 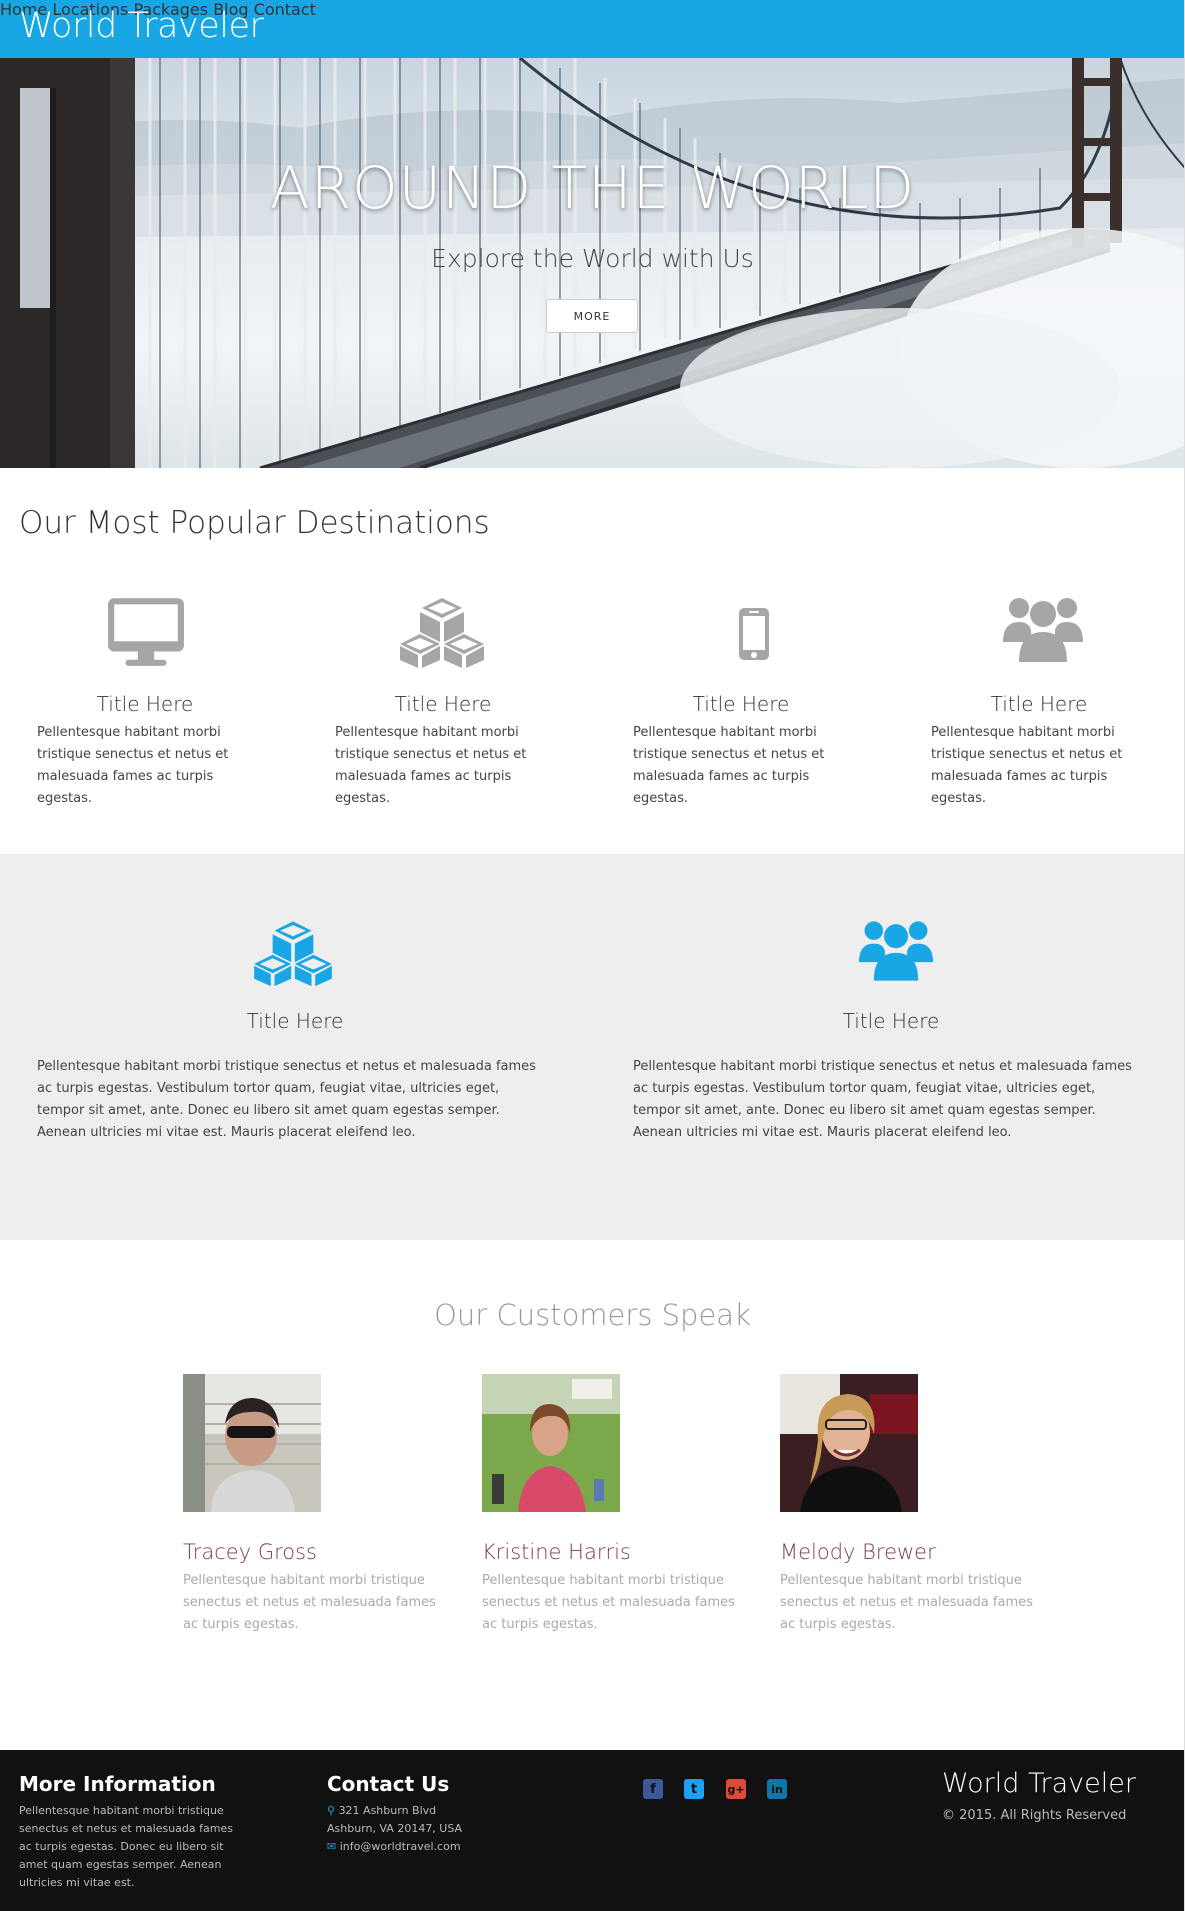 What do you see at coordinates (331, 1810) in the screenshot?
I see `map-marker-icon: ⚲` at bounding box center [331, 1810].